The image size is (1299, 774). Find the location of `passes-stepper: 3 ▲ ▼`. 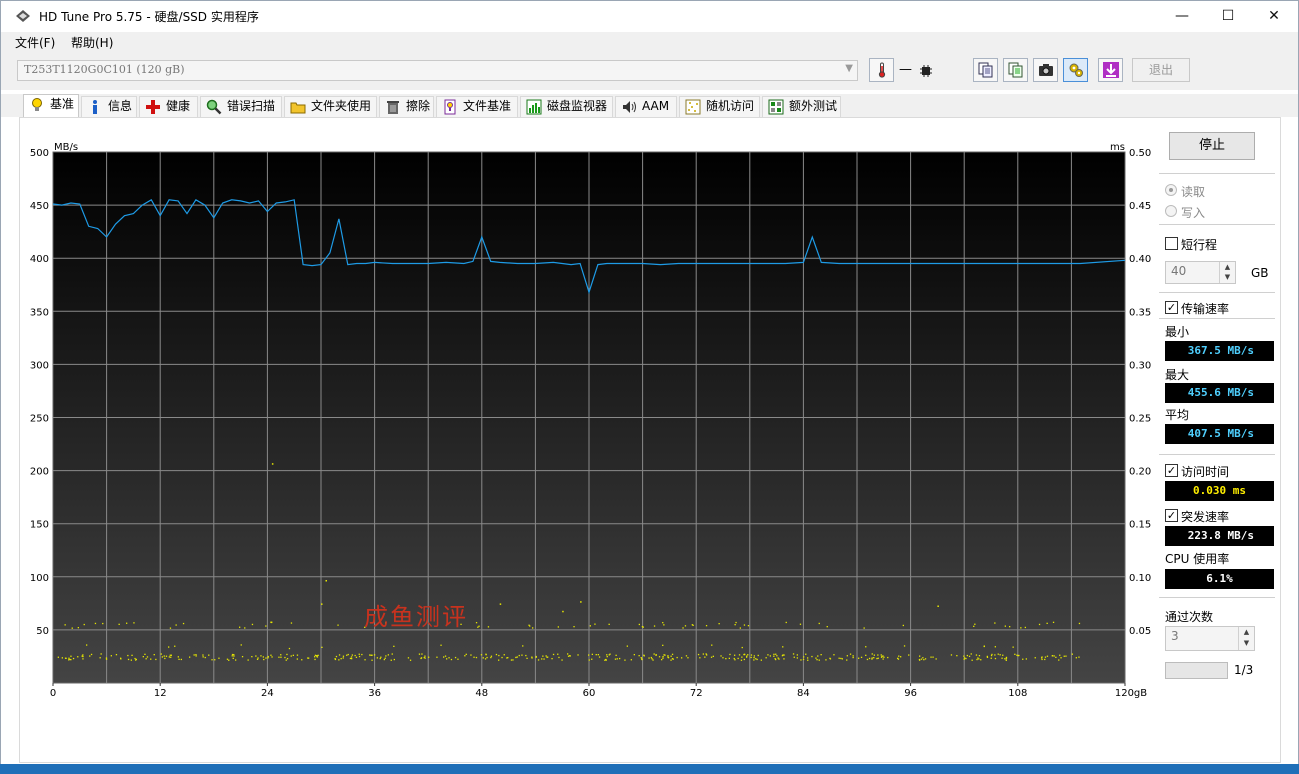

passes-stepper: 3 ▲ ▼ is located at coordinates (1210, 638).